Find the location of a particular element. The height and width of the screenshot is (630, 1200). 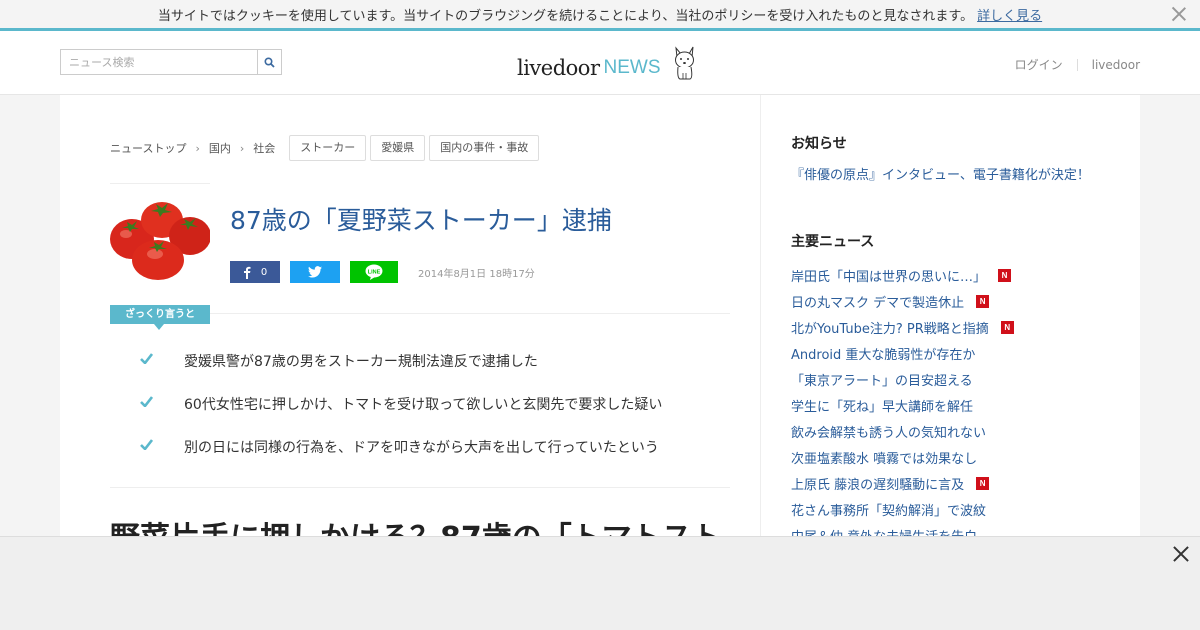

breadcrumb-item-society: 社会 is located at coordinates (264, 148).